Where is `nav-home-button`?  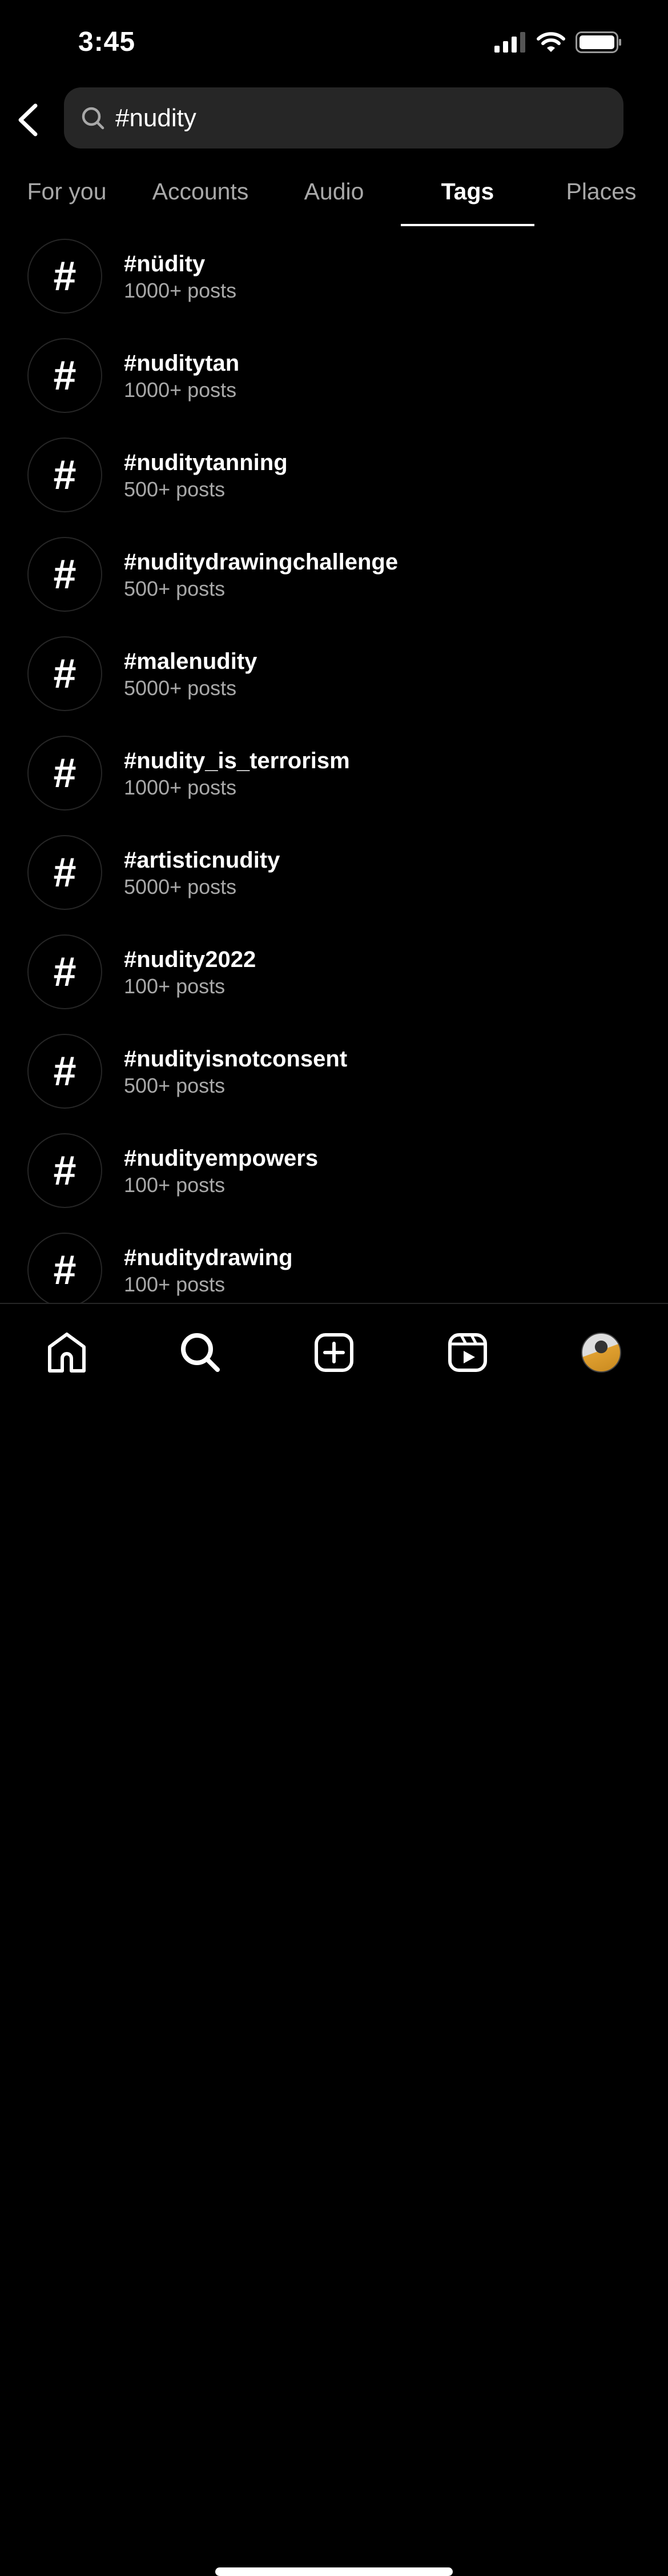
nav-home-button is located at coordinates (66, 1352).